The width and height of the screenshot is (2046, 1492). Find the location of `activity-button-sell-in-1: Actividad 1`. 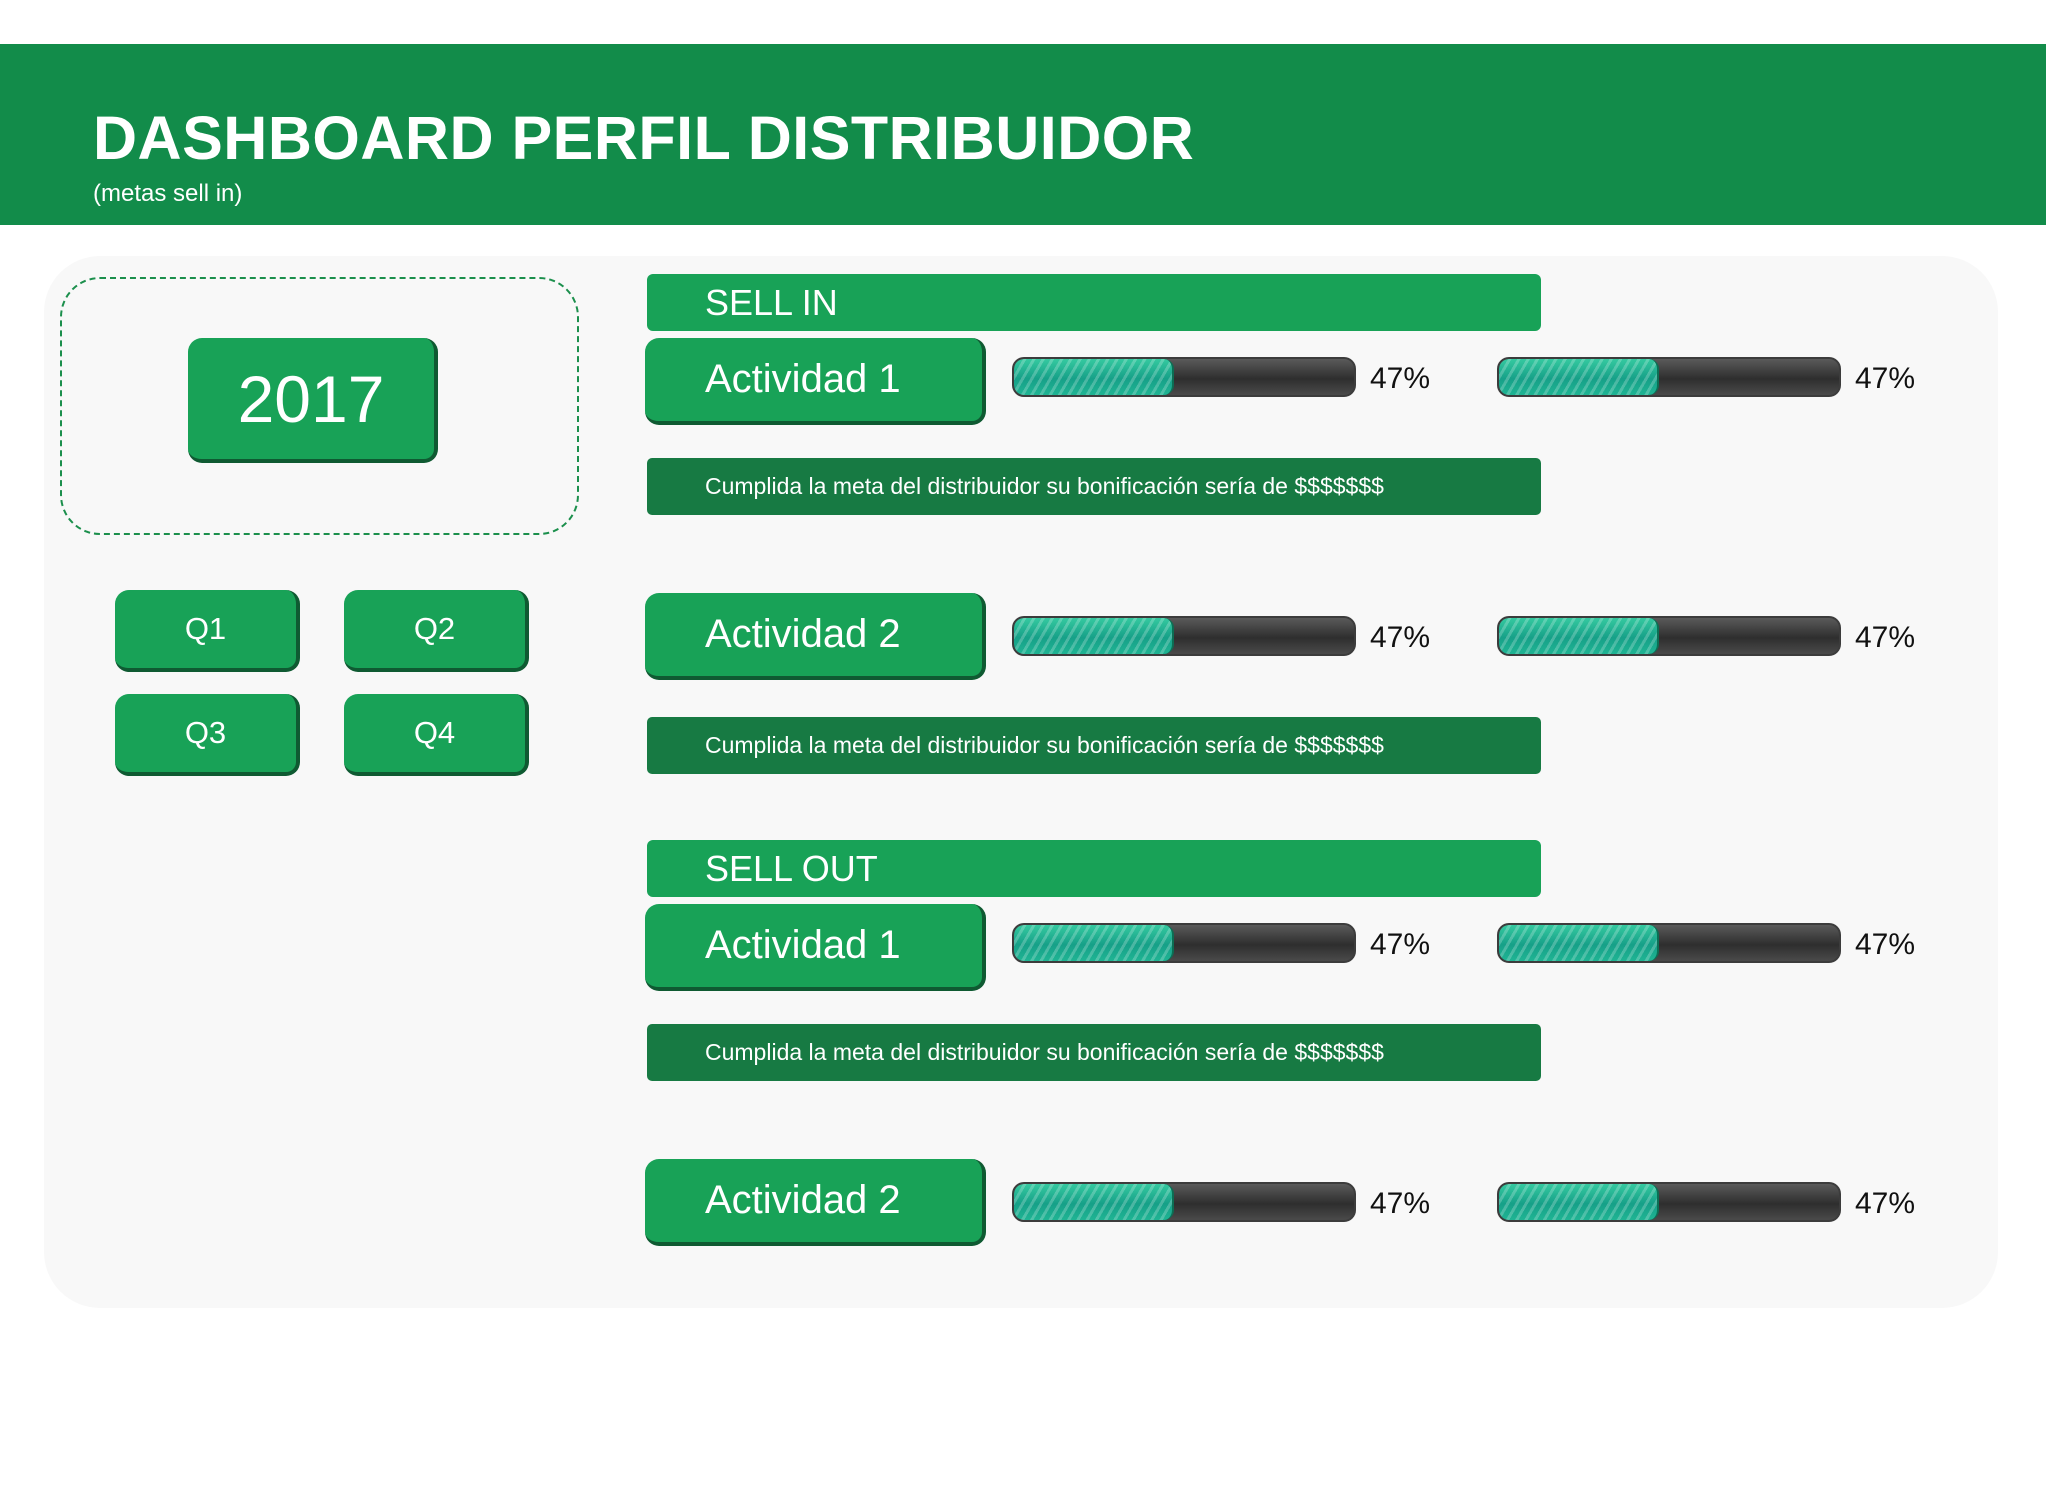

activity-button-sell-in-1: Actividad 1 is located at coordinates (815, 381).